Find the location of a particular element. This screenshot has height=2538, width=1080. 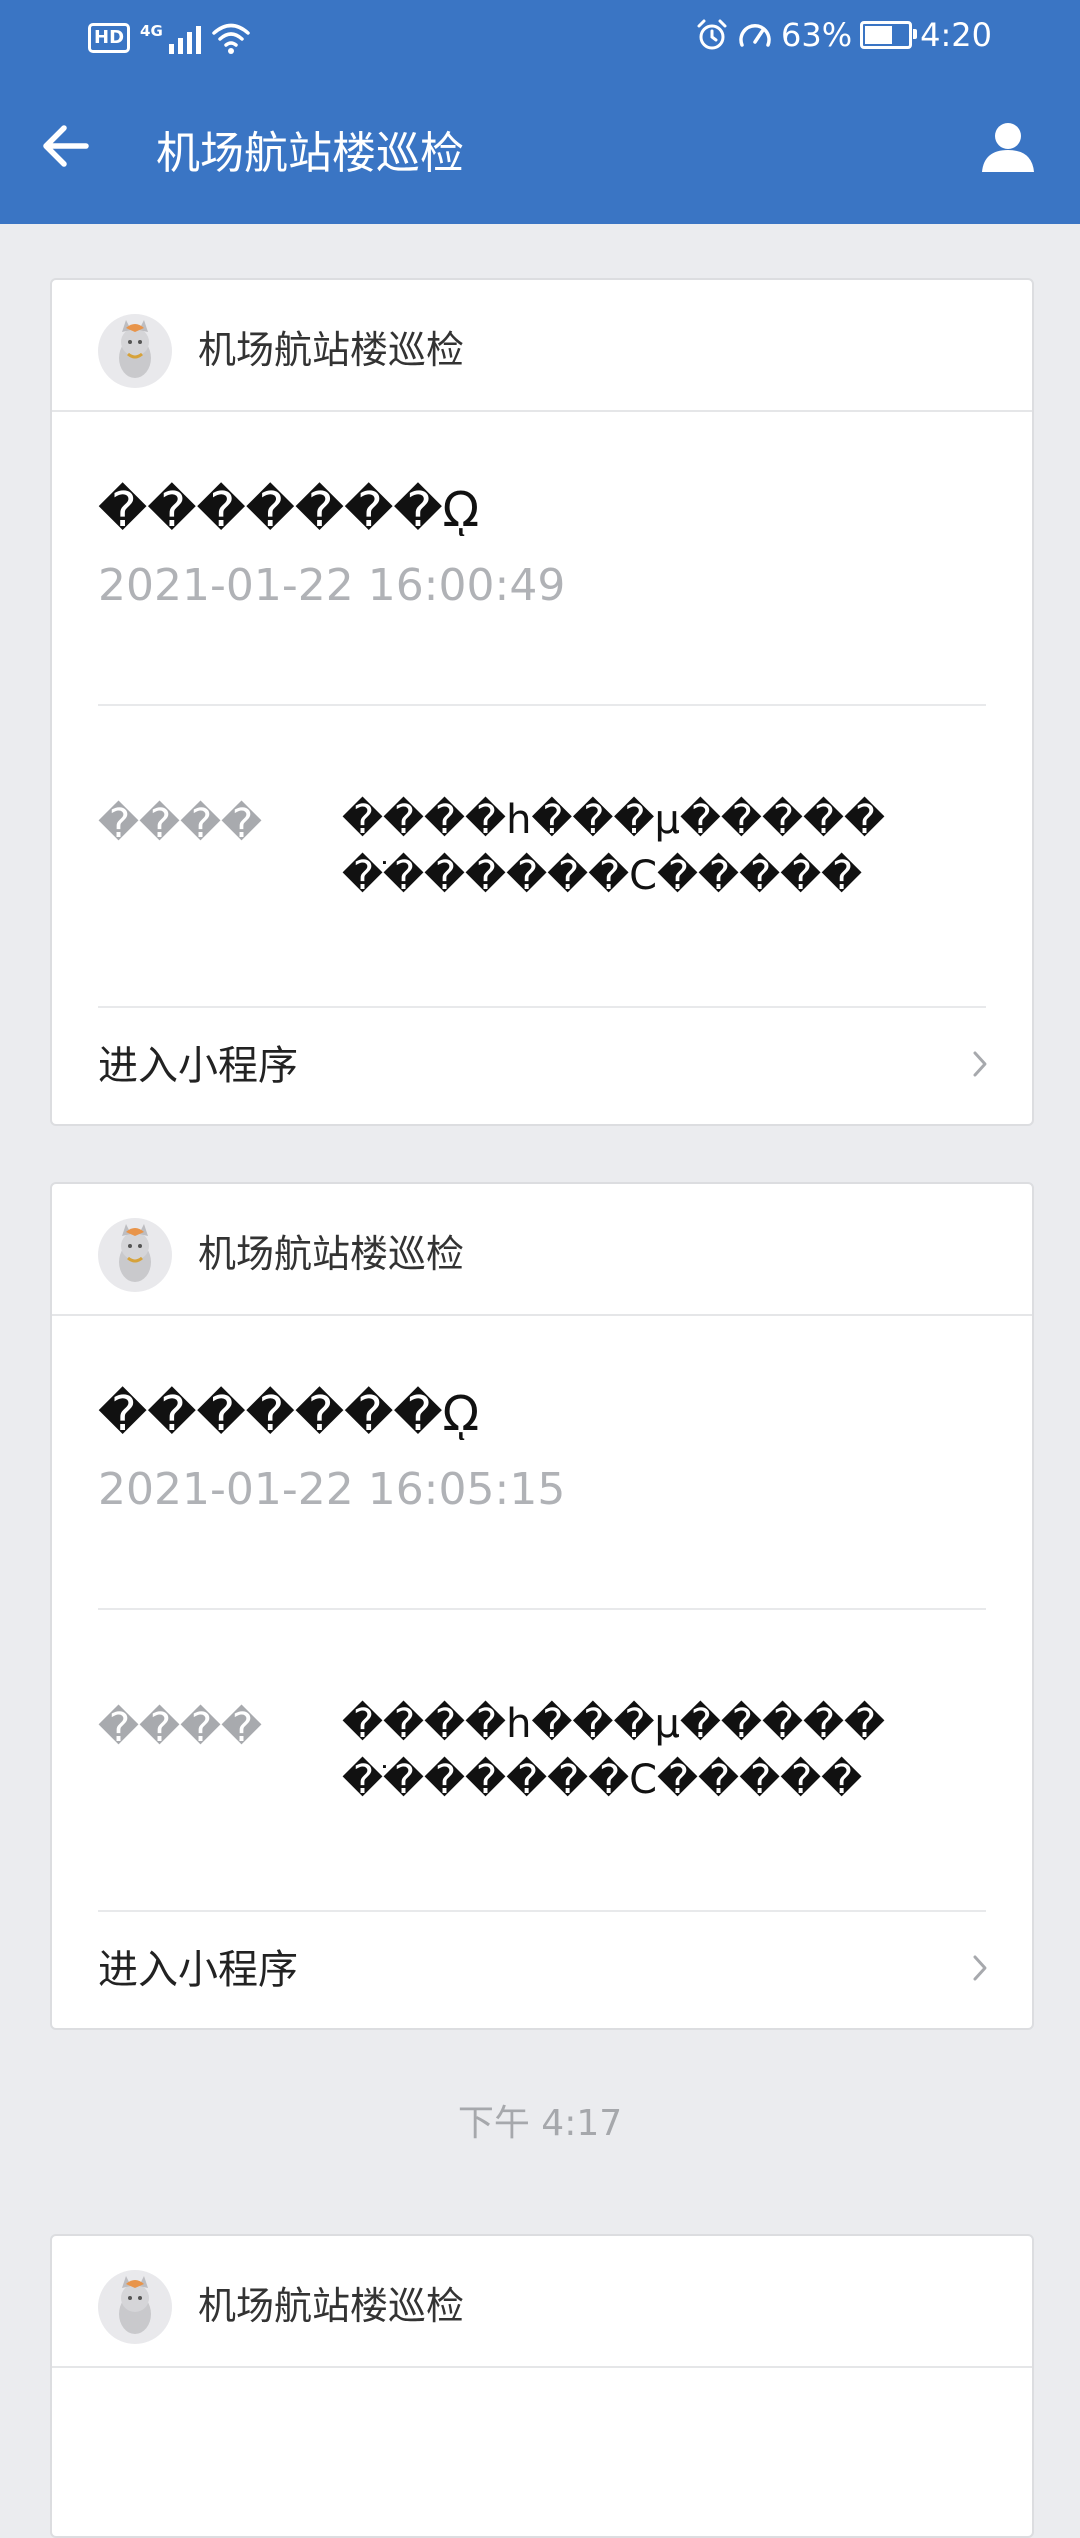

message-timestamp: 2021-01-22 16:05:15 is located at coordinates (332, 1489).